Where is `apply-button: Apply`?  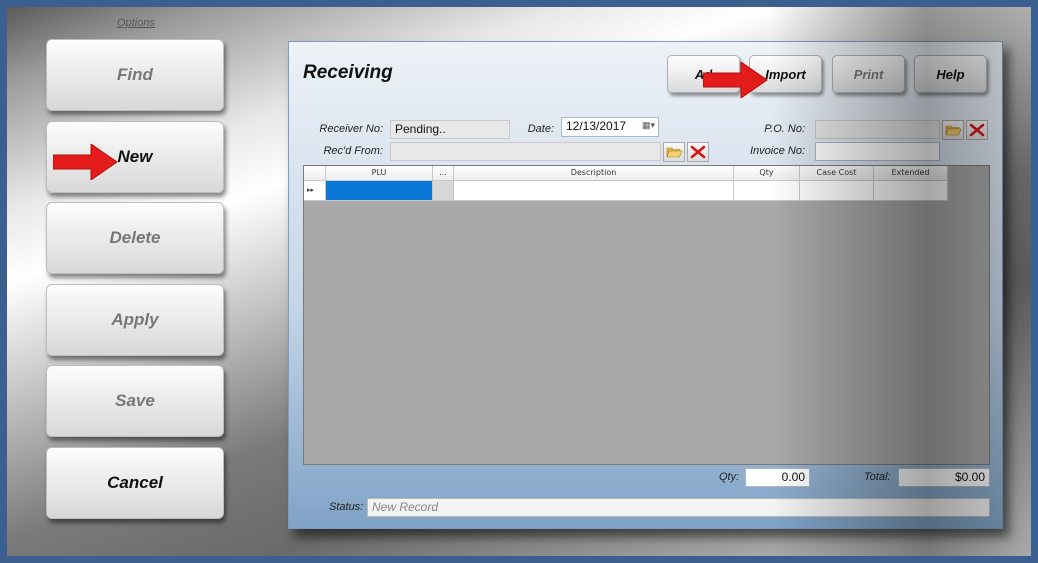 apply-button: Apply is located at coordinates (135, 320).